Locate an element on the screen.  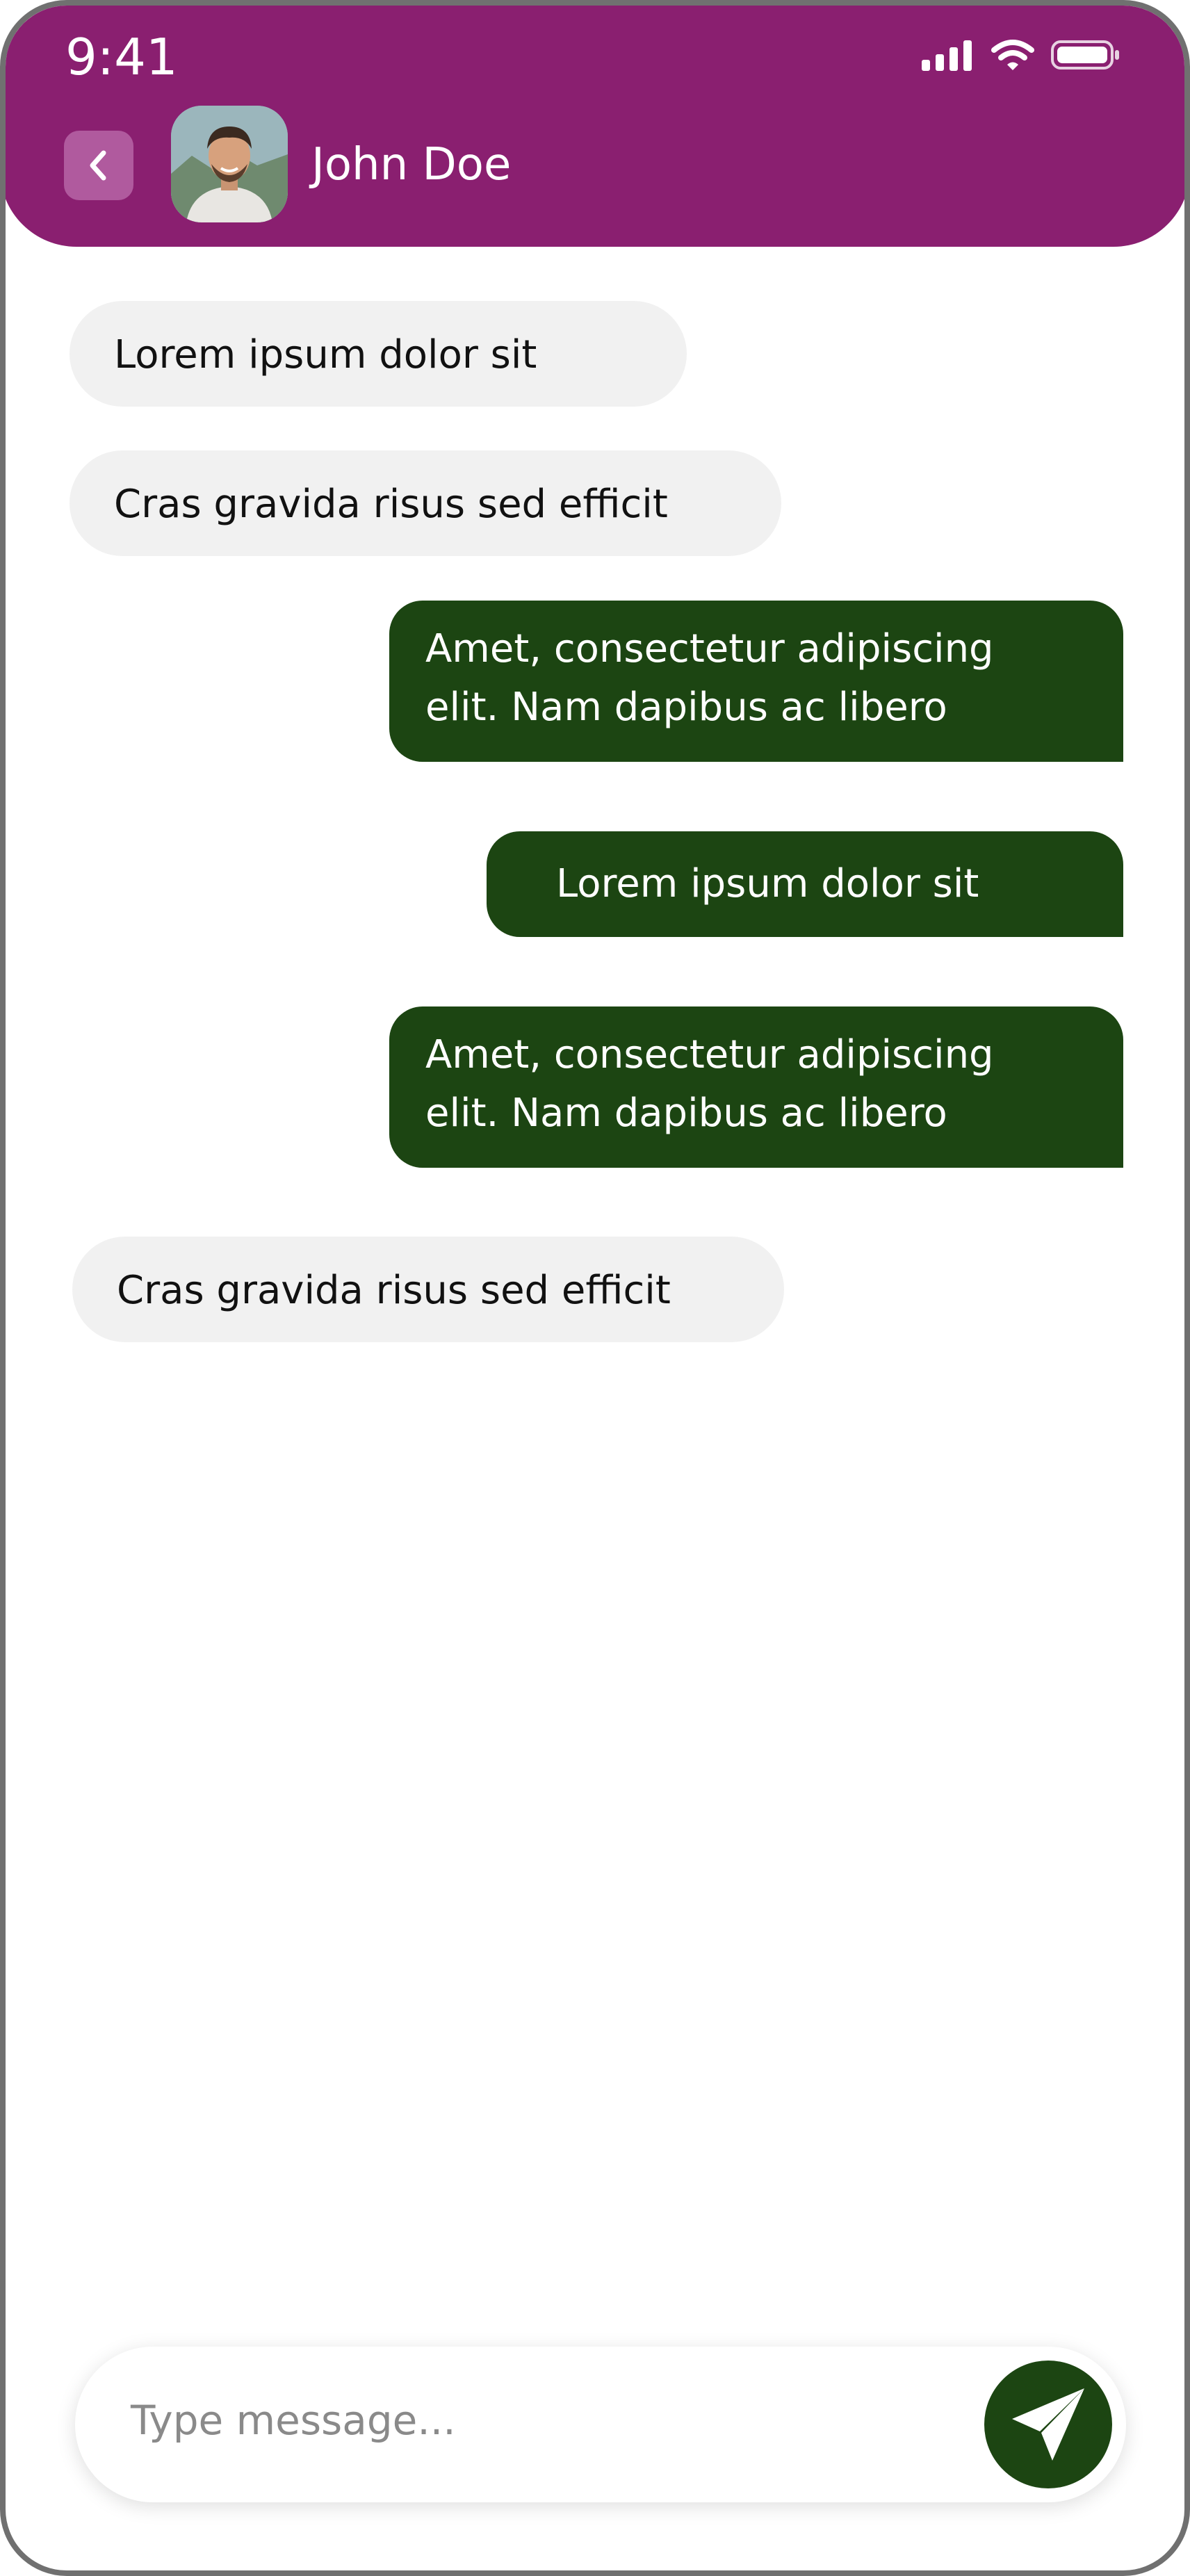
send-button is located at coordinates (1048, 2424).